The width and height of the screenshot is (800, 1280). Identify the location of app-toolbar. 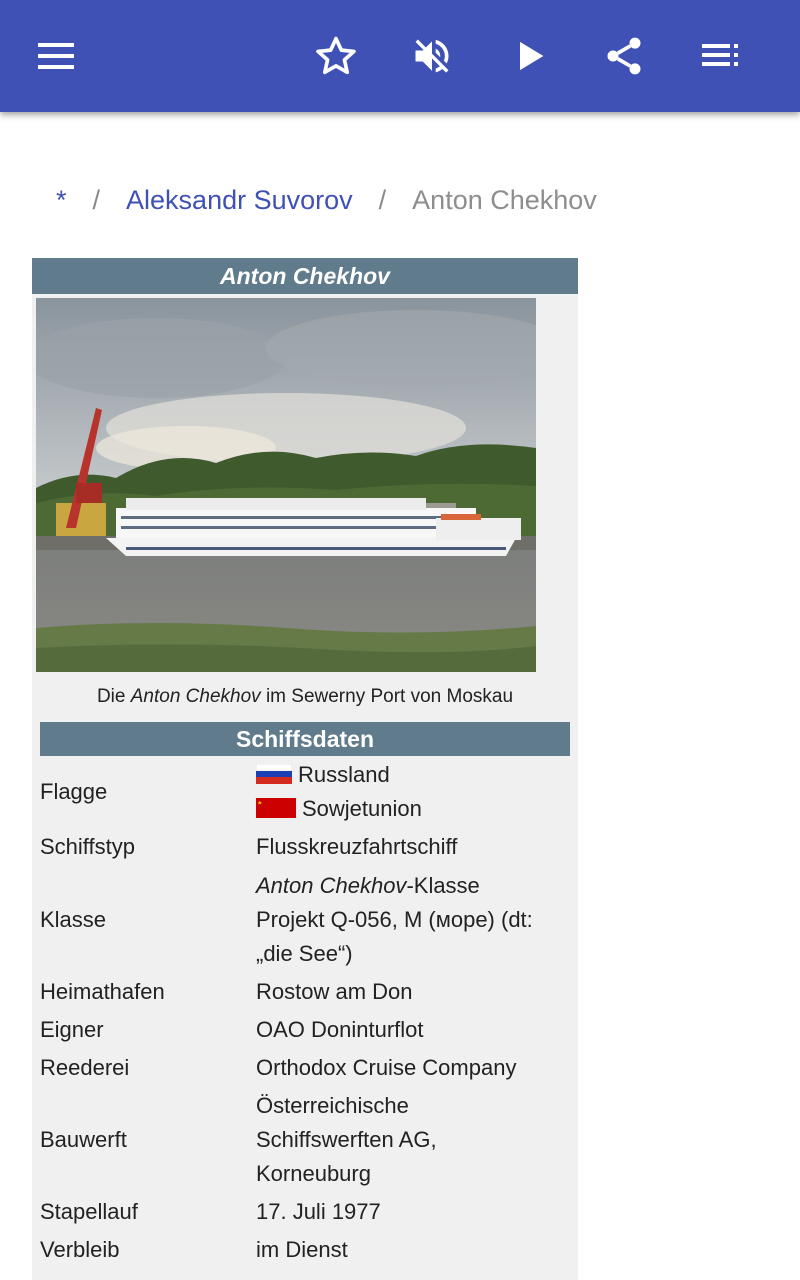
(400, 56).